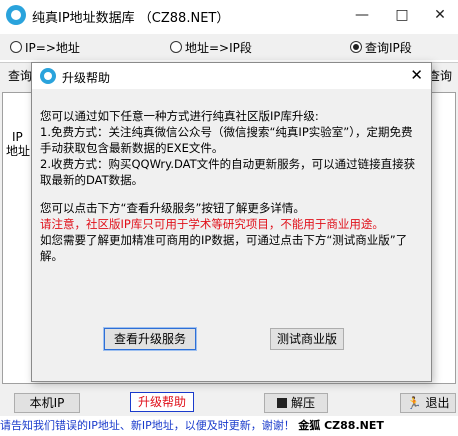  What do you see at coordinates (224, 248) in the screenshot?
I see `dialog-commercial-hint: 如您需要了解更加精准可商用的IP数据，可通过点击下方“测试商业版”了解。` at bounding box center [224, 248].